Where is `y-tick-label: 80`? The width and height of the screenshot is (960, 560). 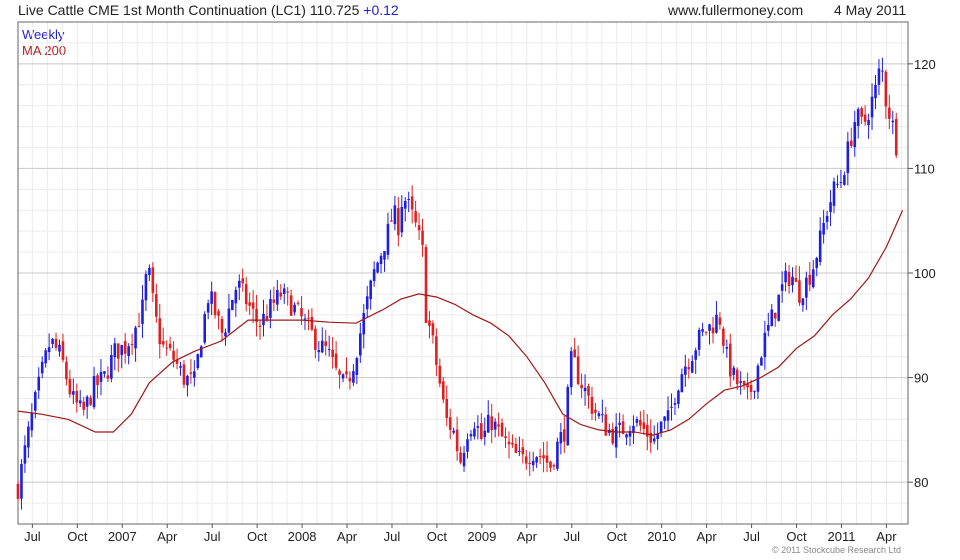
y-tick-label: 80 is located at coordinates (921, 482).